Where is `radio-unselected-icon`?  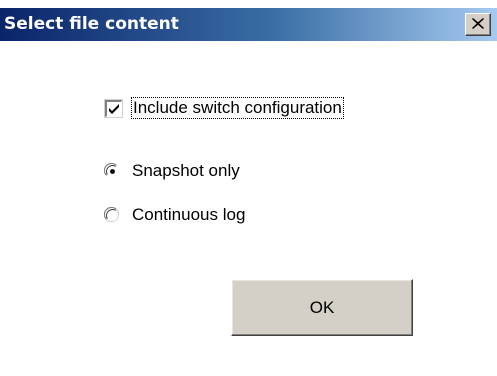 radio-unselected-icon is located at coordinates (111, 214).